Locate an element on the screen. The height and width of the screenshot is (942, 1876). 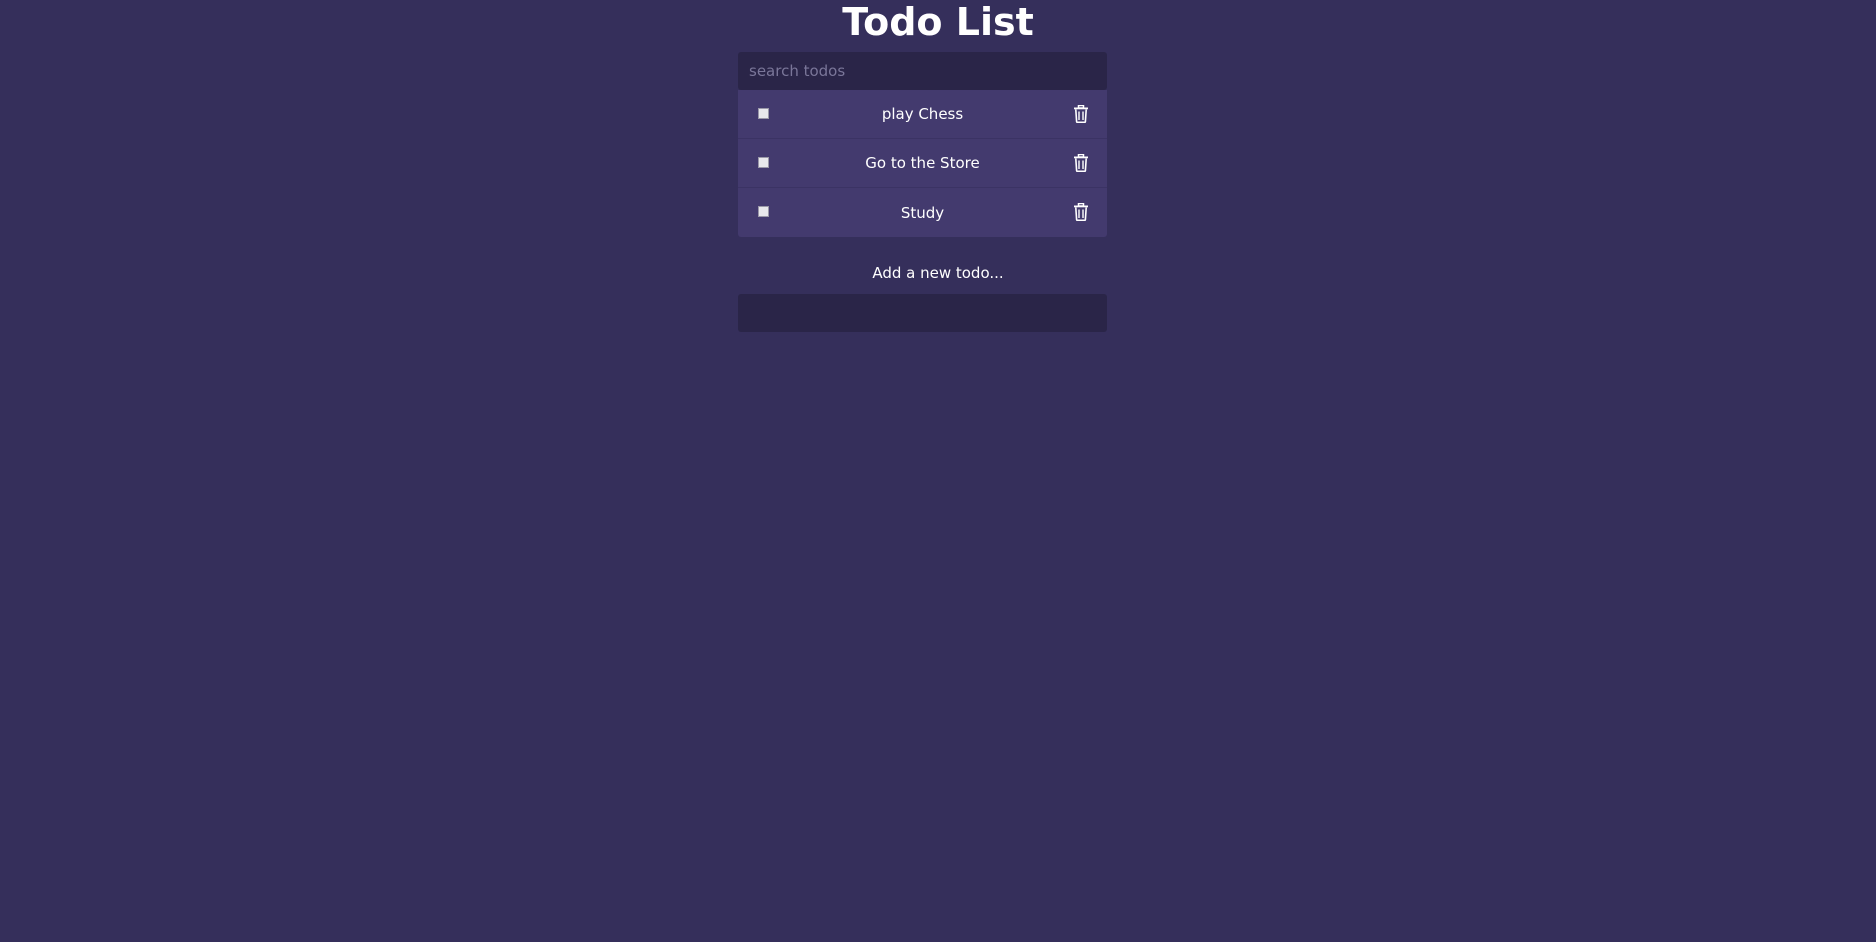
list-item: Study is located at coordinates (922, 212).